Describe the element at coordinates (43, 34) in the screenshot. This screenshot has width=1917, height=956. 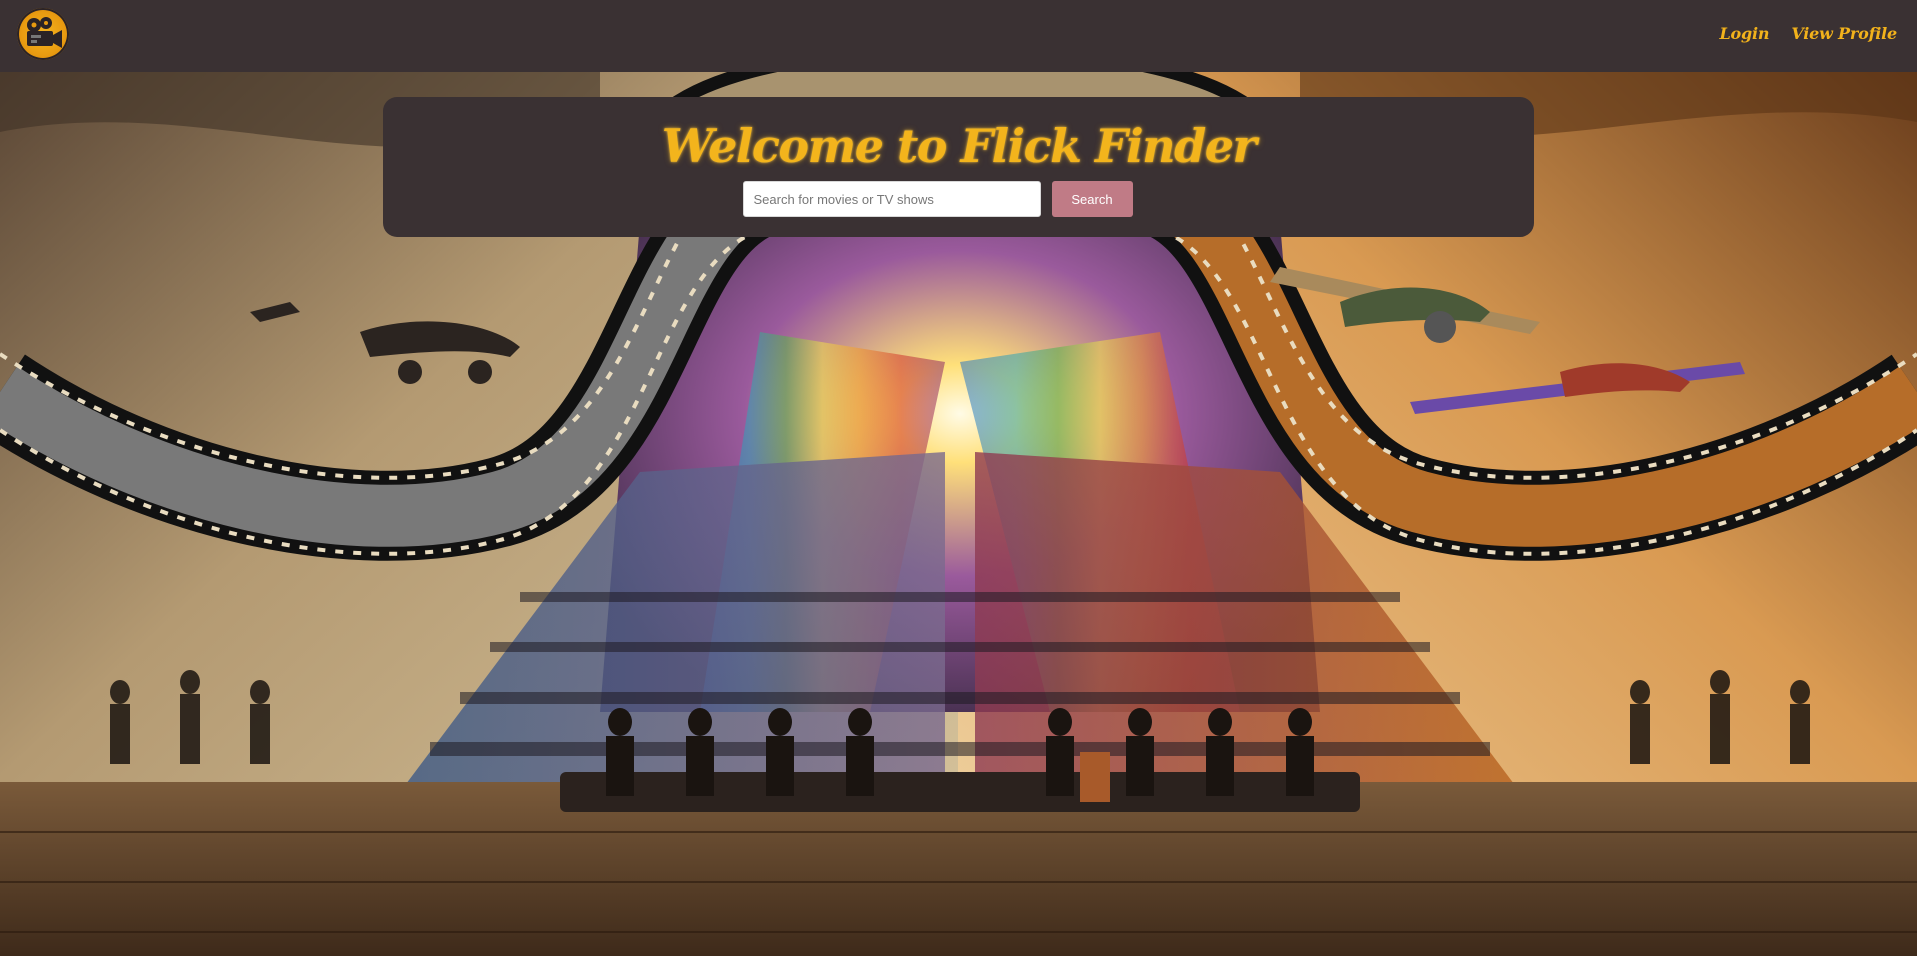
I see `film-camera-logo-icon` at that location.